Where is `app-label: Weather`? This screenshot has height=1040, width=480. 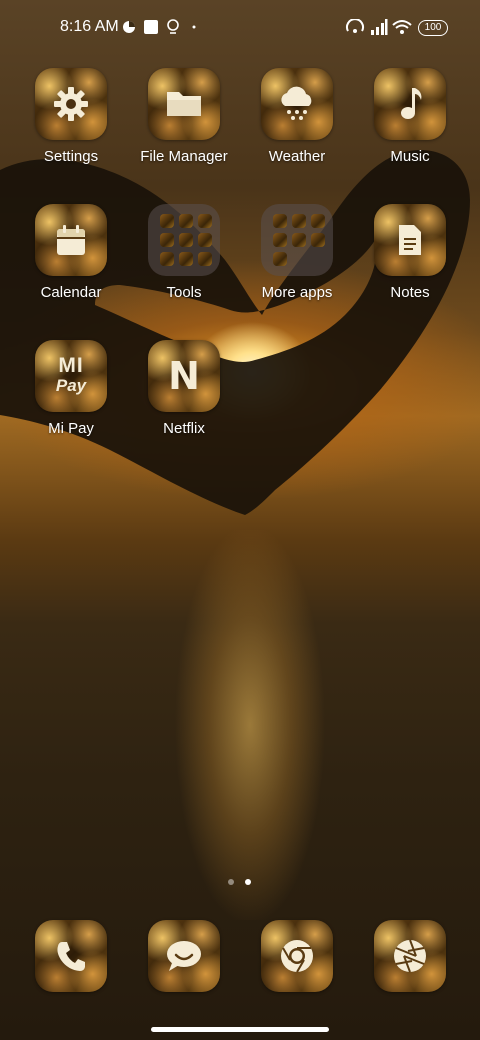 app-label: Weather is located at coordinates (297, 156).